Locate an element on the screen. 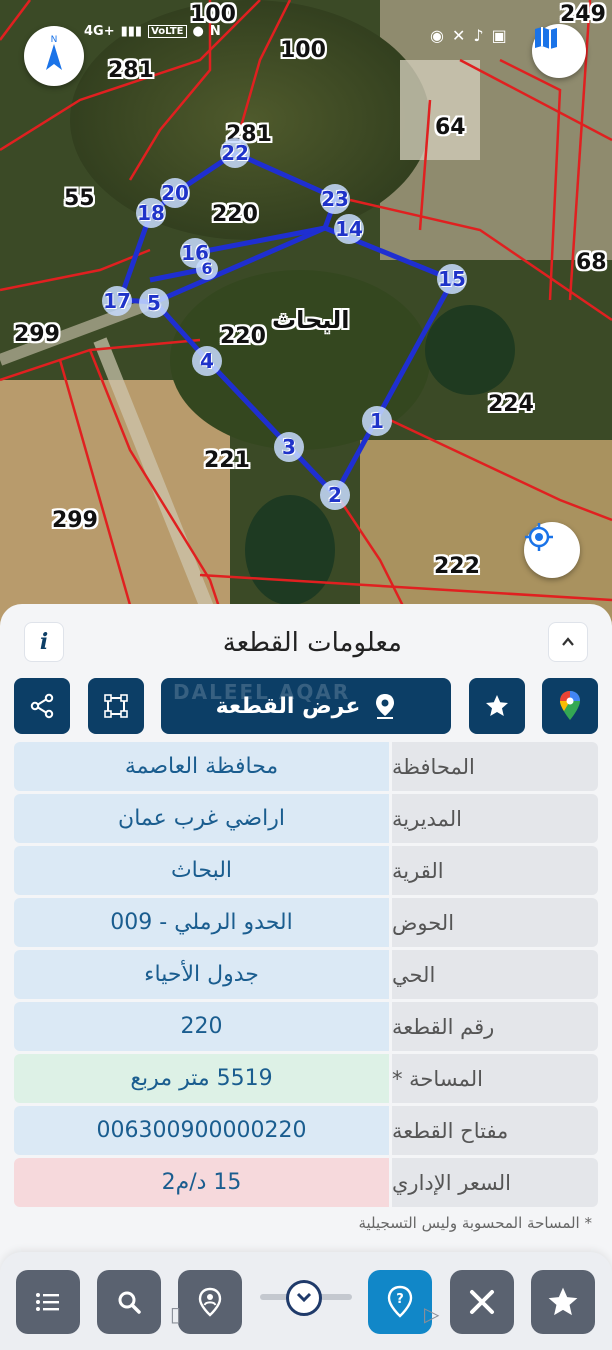  table-row: 5519 متر مربع المساحة * is located at coordinates (306, 1078).